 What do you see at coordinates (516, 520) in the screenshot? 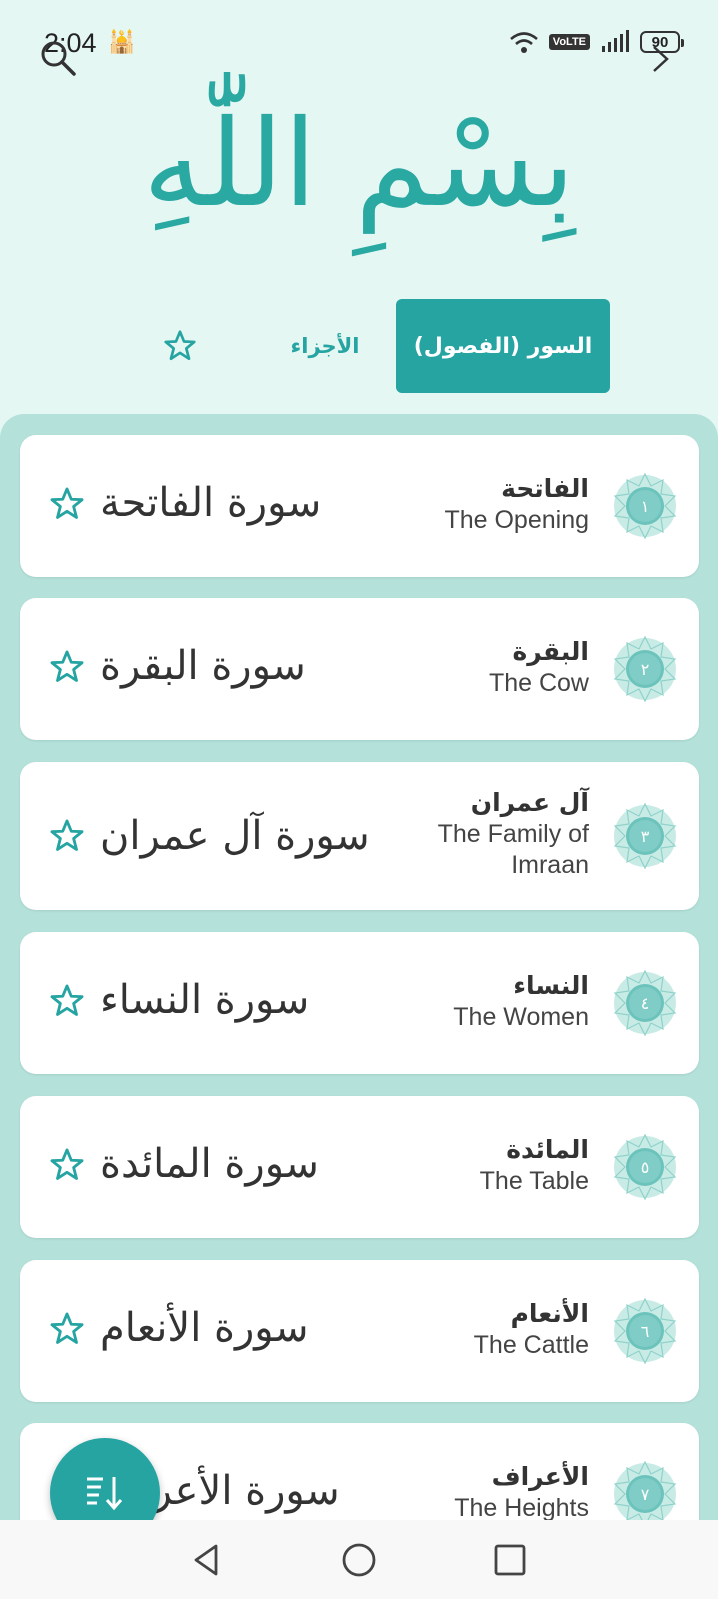
I see `surah-name-english: The Opening` at bounding box center [516, 520].